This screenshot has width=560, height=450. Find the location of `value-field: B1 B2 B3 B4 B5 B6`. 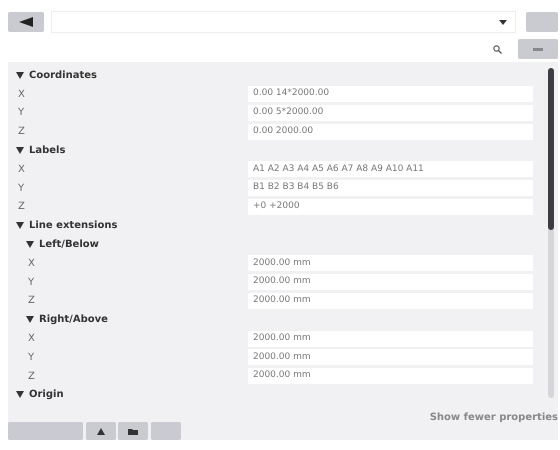

value-field: B1 B2 B3 B4 B5 B6 is located at coordinates (390, 188).